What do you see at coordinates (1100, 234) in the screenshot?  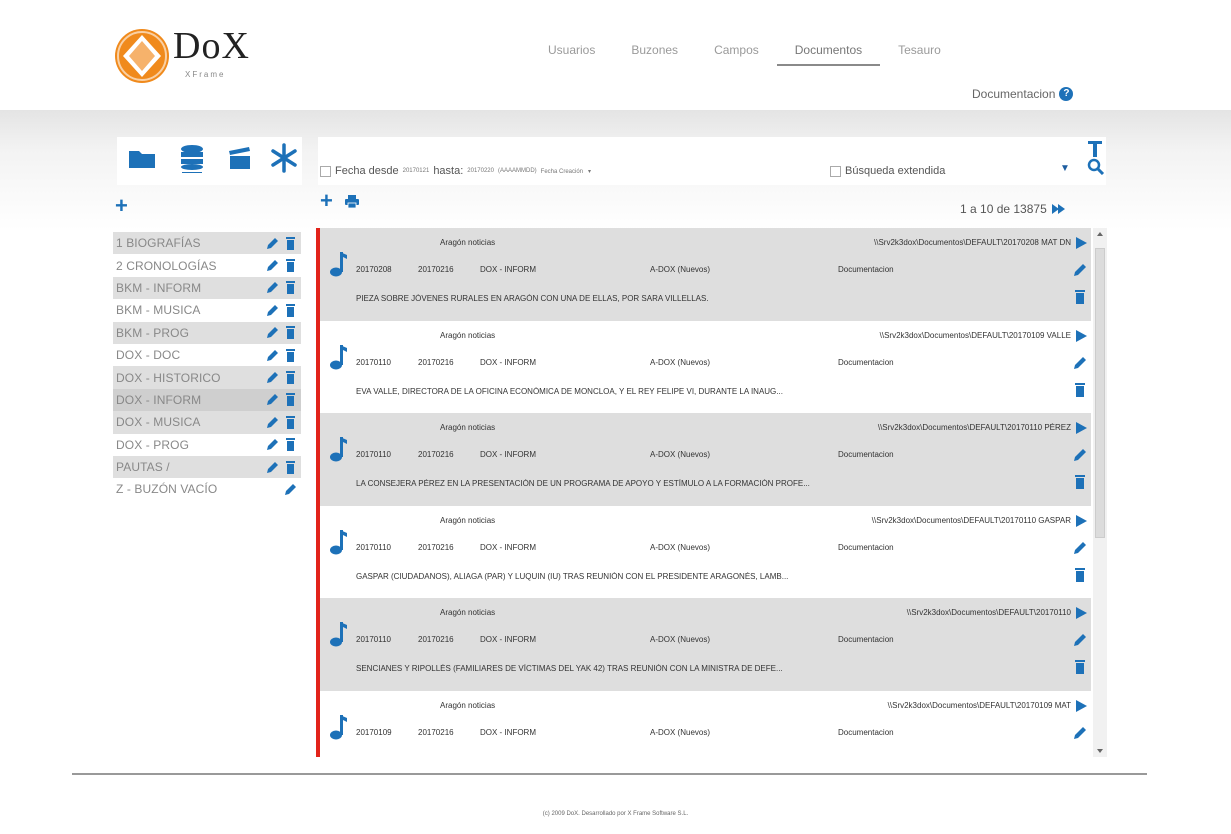 I see `scroll-up-icon` at bounding box center [1100, 234].